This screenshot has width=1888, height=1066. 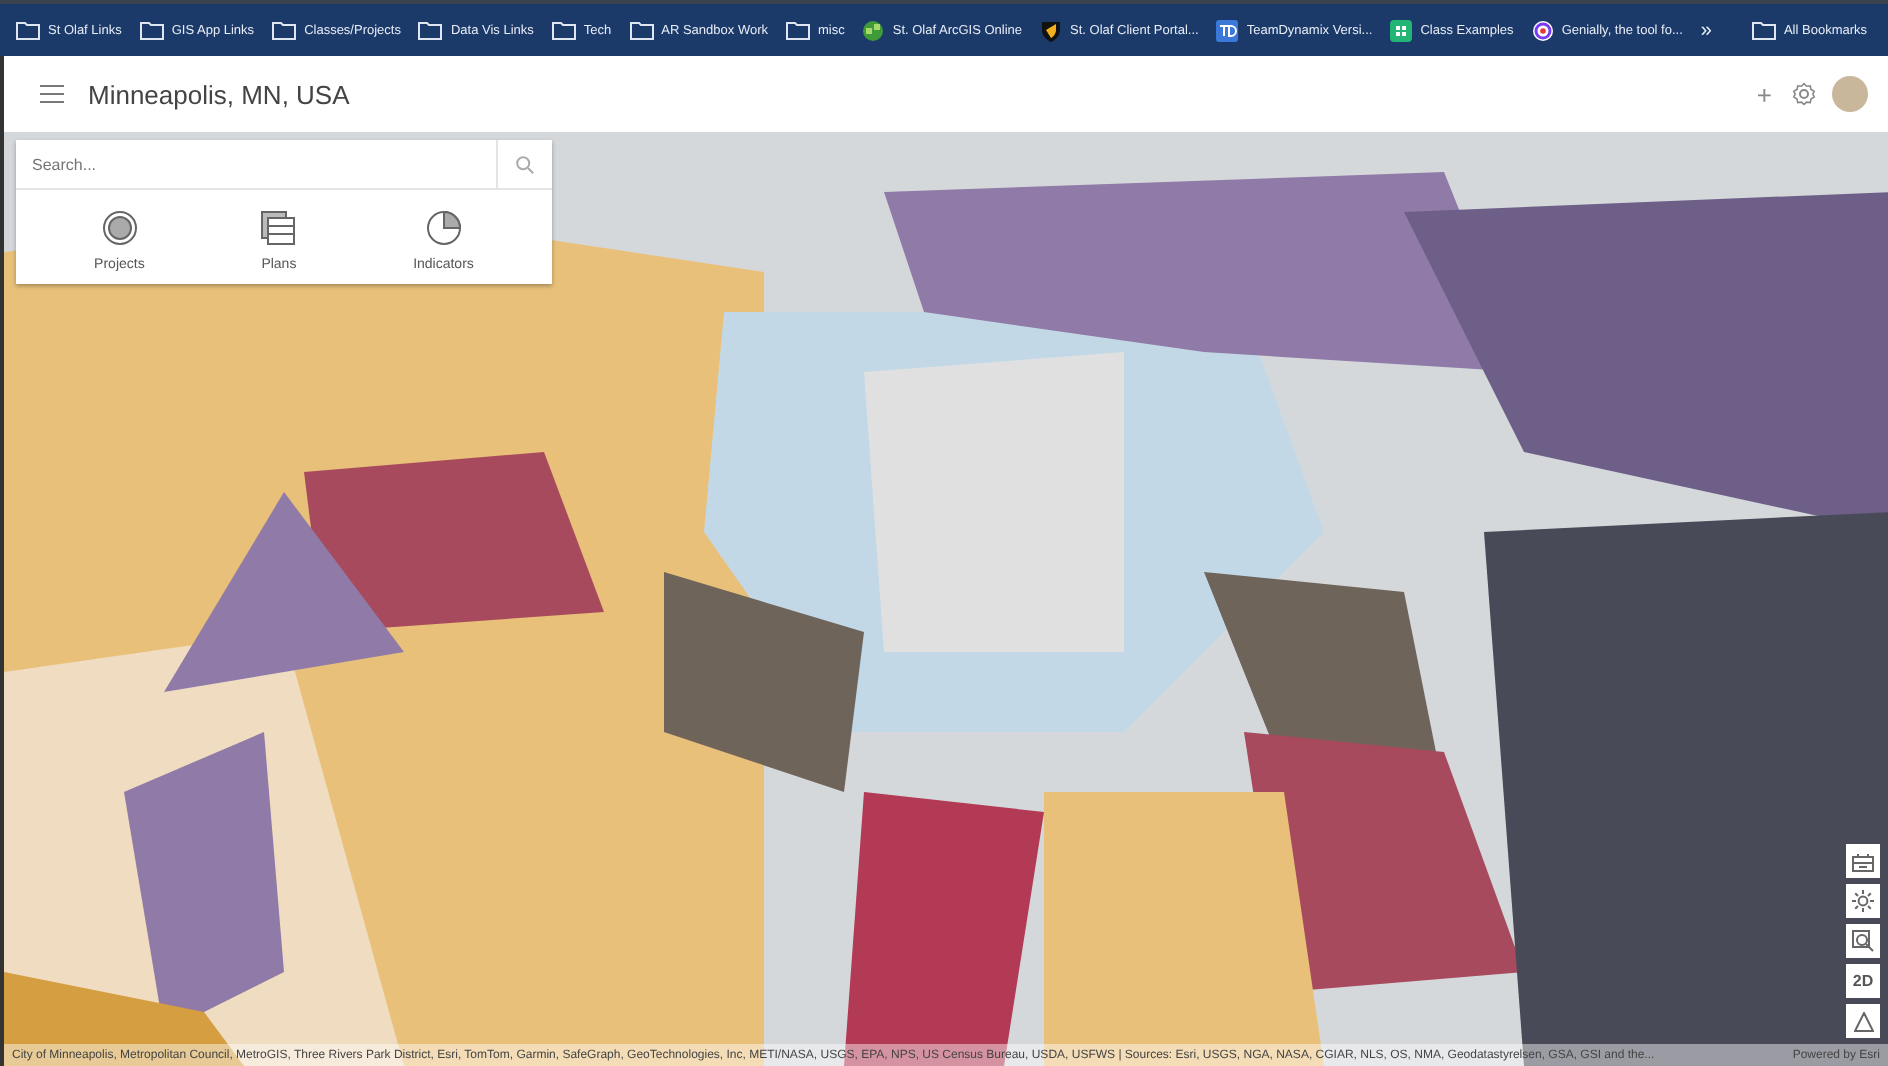 What do you see at coordinates (220, 94) in the screenshot?
I see `page-title: Minneapolis, MN, USA` at bounding box center [220, 94].